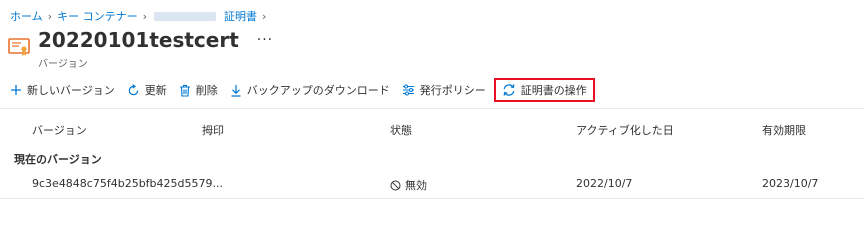 Image resolution: width=864 pixels, height=240 pixels. What do you see at coordinates (63, 64) in the screenshot?
I see `page-subtitle: バージョン` at bounding box center [63, 64].